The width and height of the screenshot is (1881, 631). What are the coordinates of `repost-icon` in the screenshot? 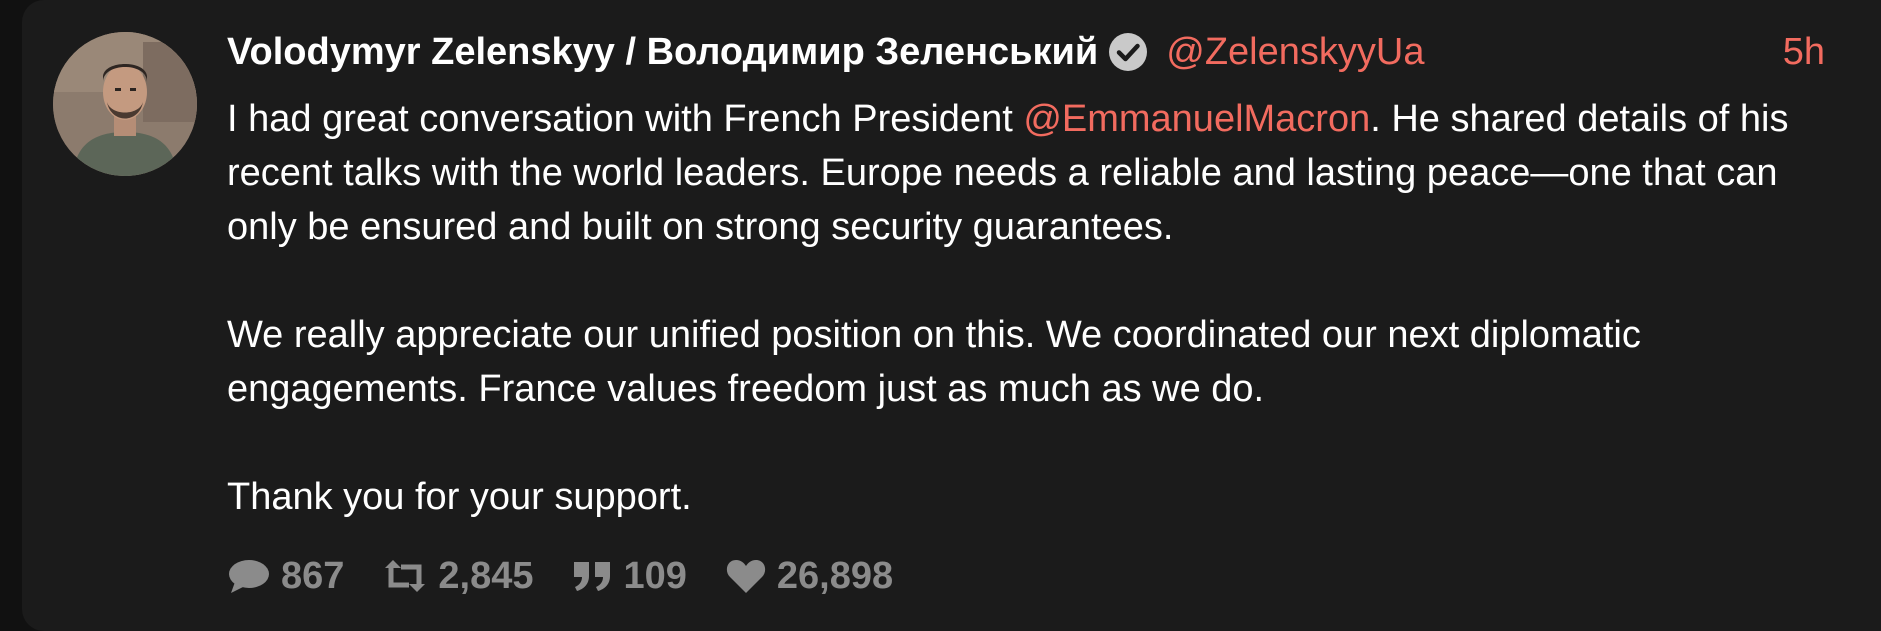 It's located at (405, 576).